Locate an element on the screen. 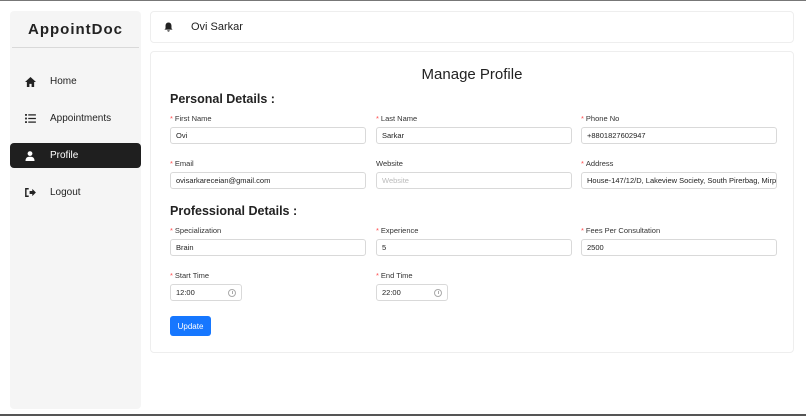 The height and width of the screenshot is (416, 806). first-name-field: * First Name Ovi is located at coordinates (268, 128).